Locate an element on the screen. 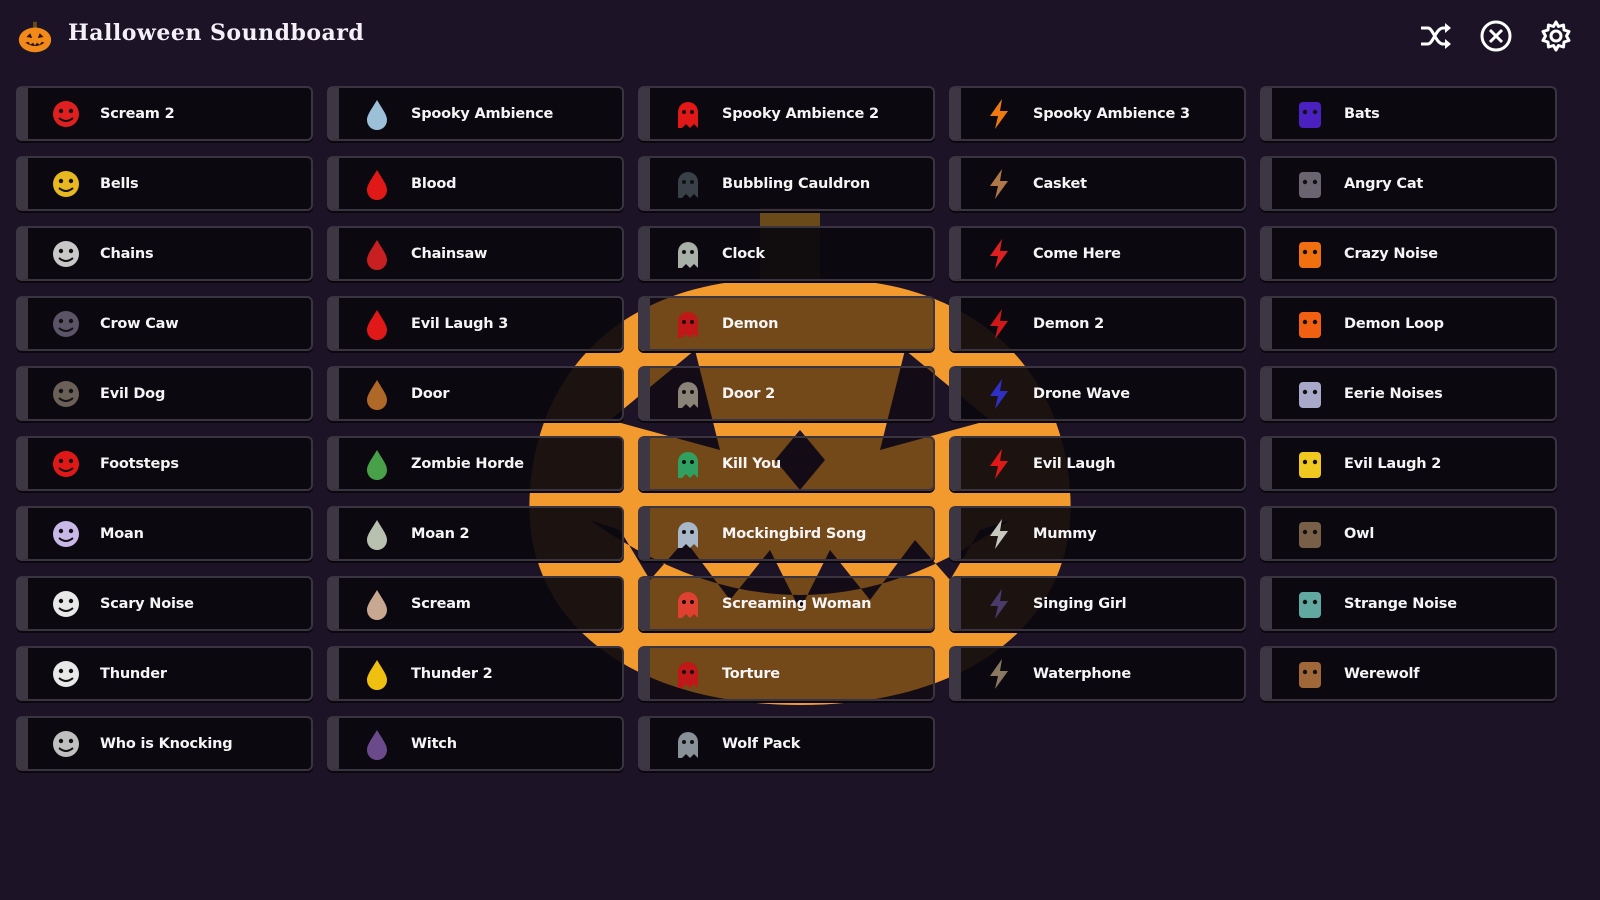 The image size is (1600, 900). sound-button-eerie-noises: Eerie Noises is located at coordinates (1408, 393).